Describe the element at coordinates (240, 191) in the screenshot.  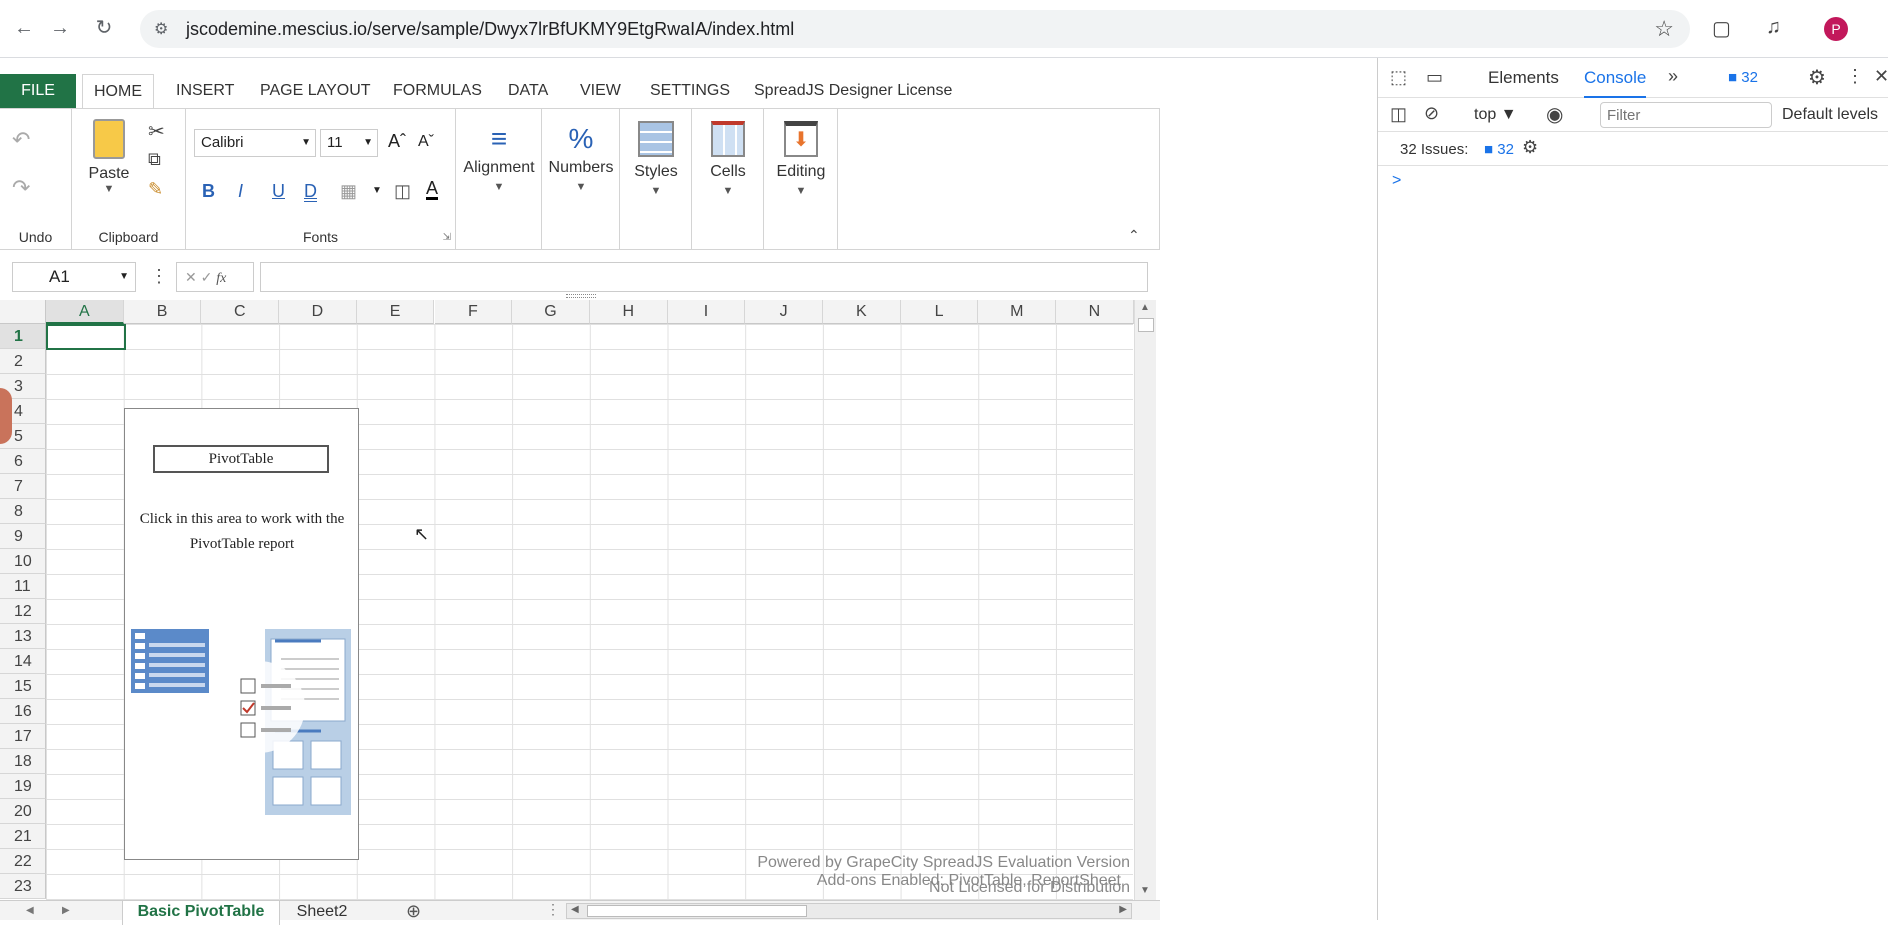
I see `italic-icon: I` at that location.